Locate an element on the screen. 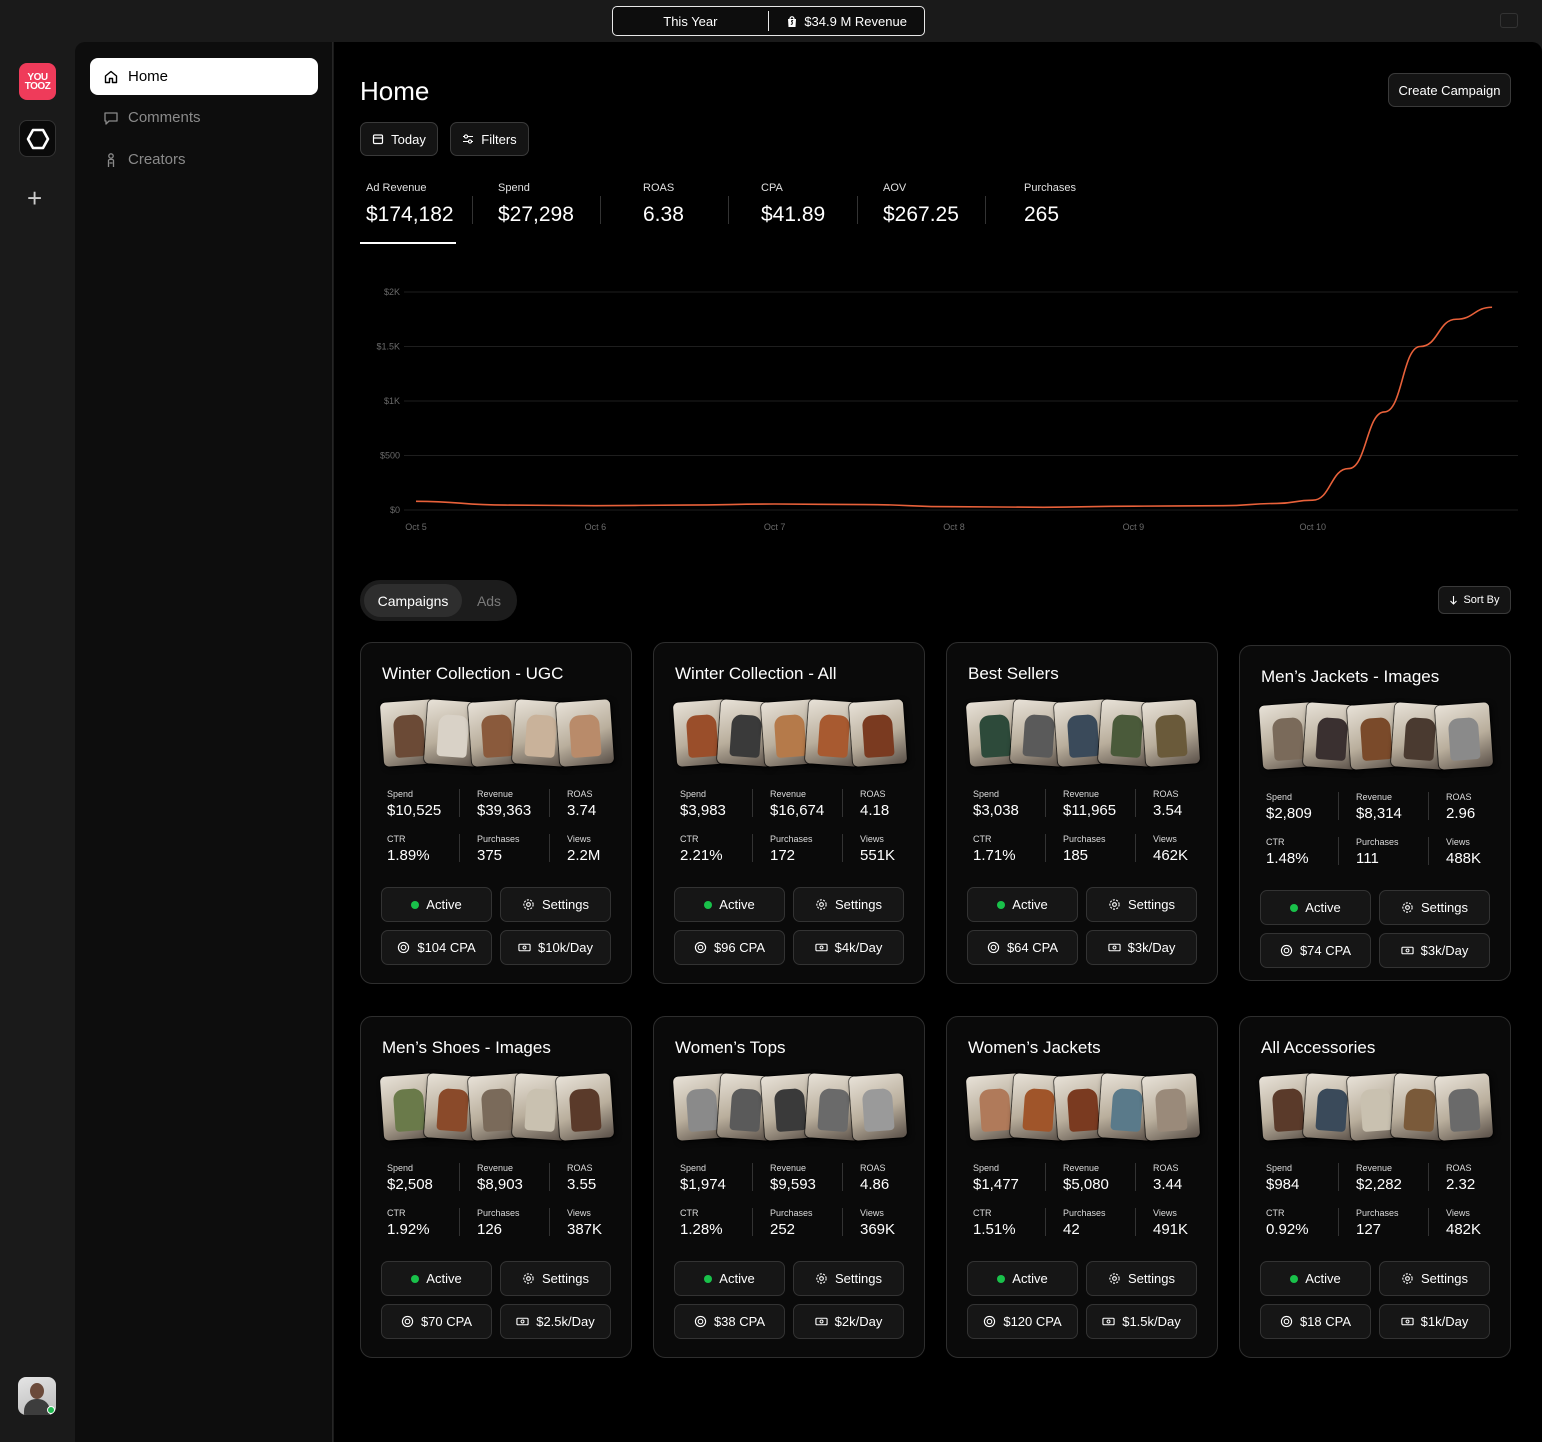 The height and width of the screenshot is (1442, 1542). stat-value: $2,508 is located at coordinates (410, 1184).